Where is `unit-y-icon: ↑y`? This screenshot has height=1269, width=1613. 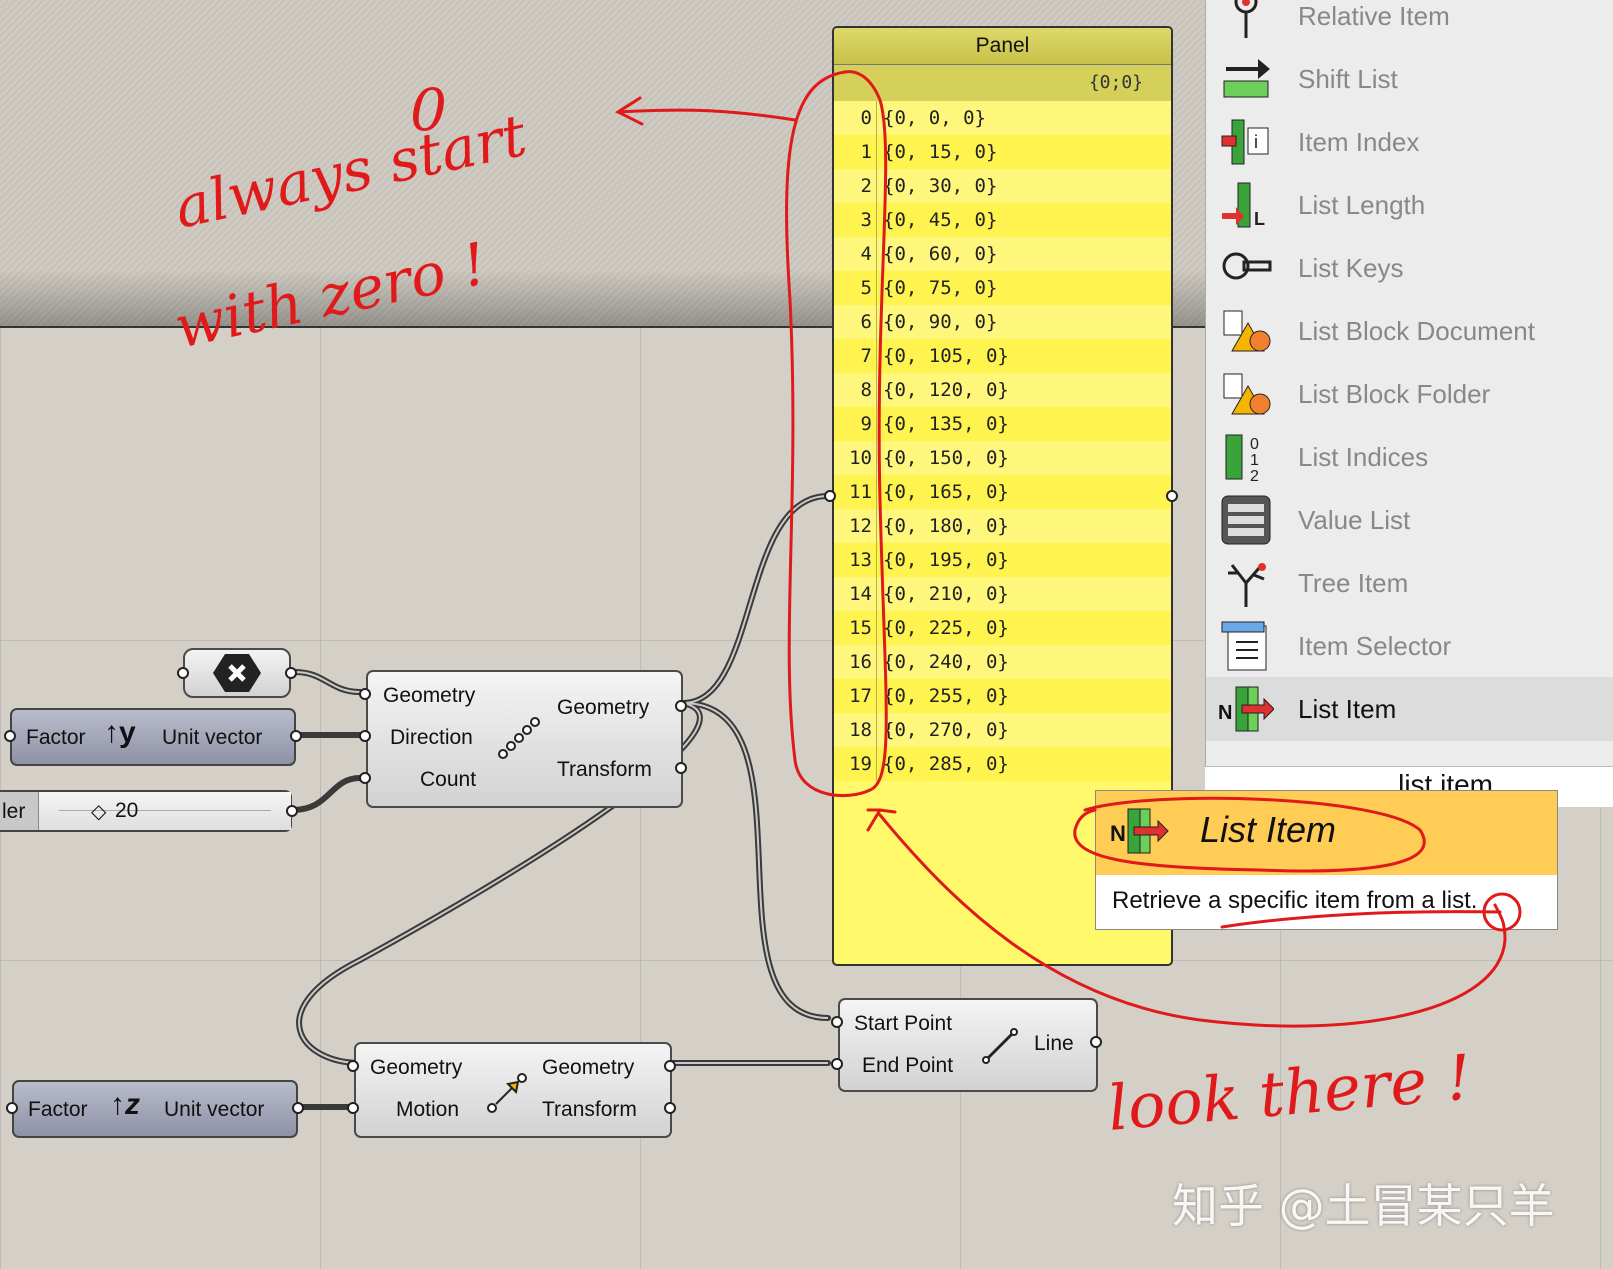 unit-y-icon: ↑y is located at coordinates (120, 732).